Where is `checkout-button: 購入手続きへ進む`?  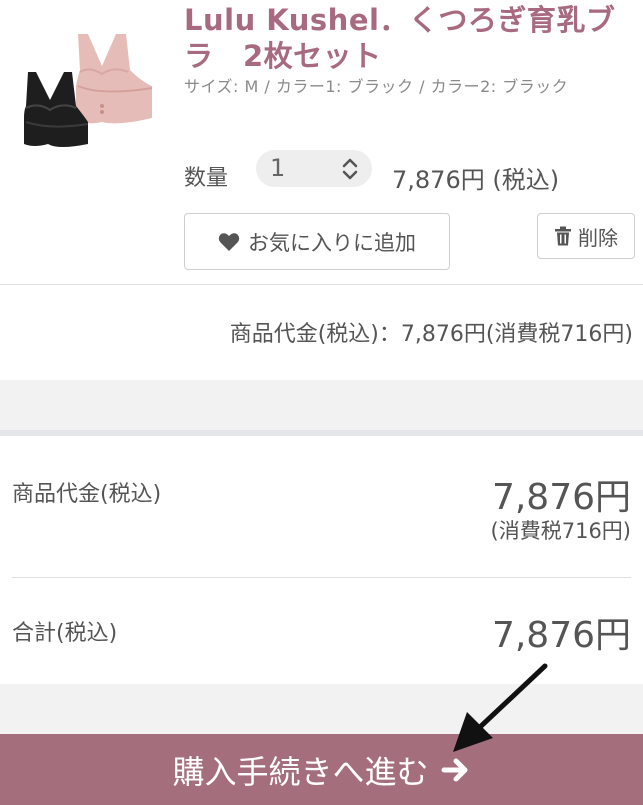 checkout-button: 購入手続きへ進む is located at coordinates (321, 769).